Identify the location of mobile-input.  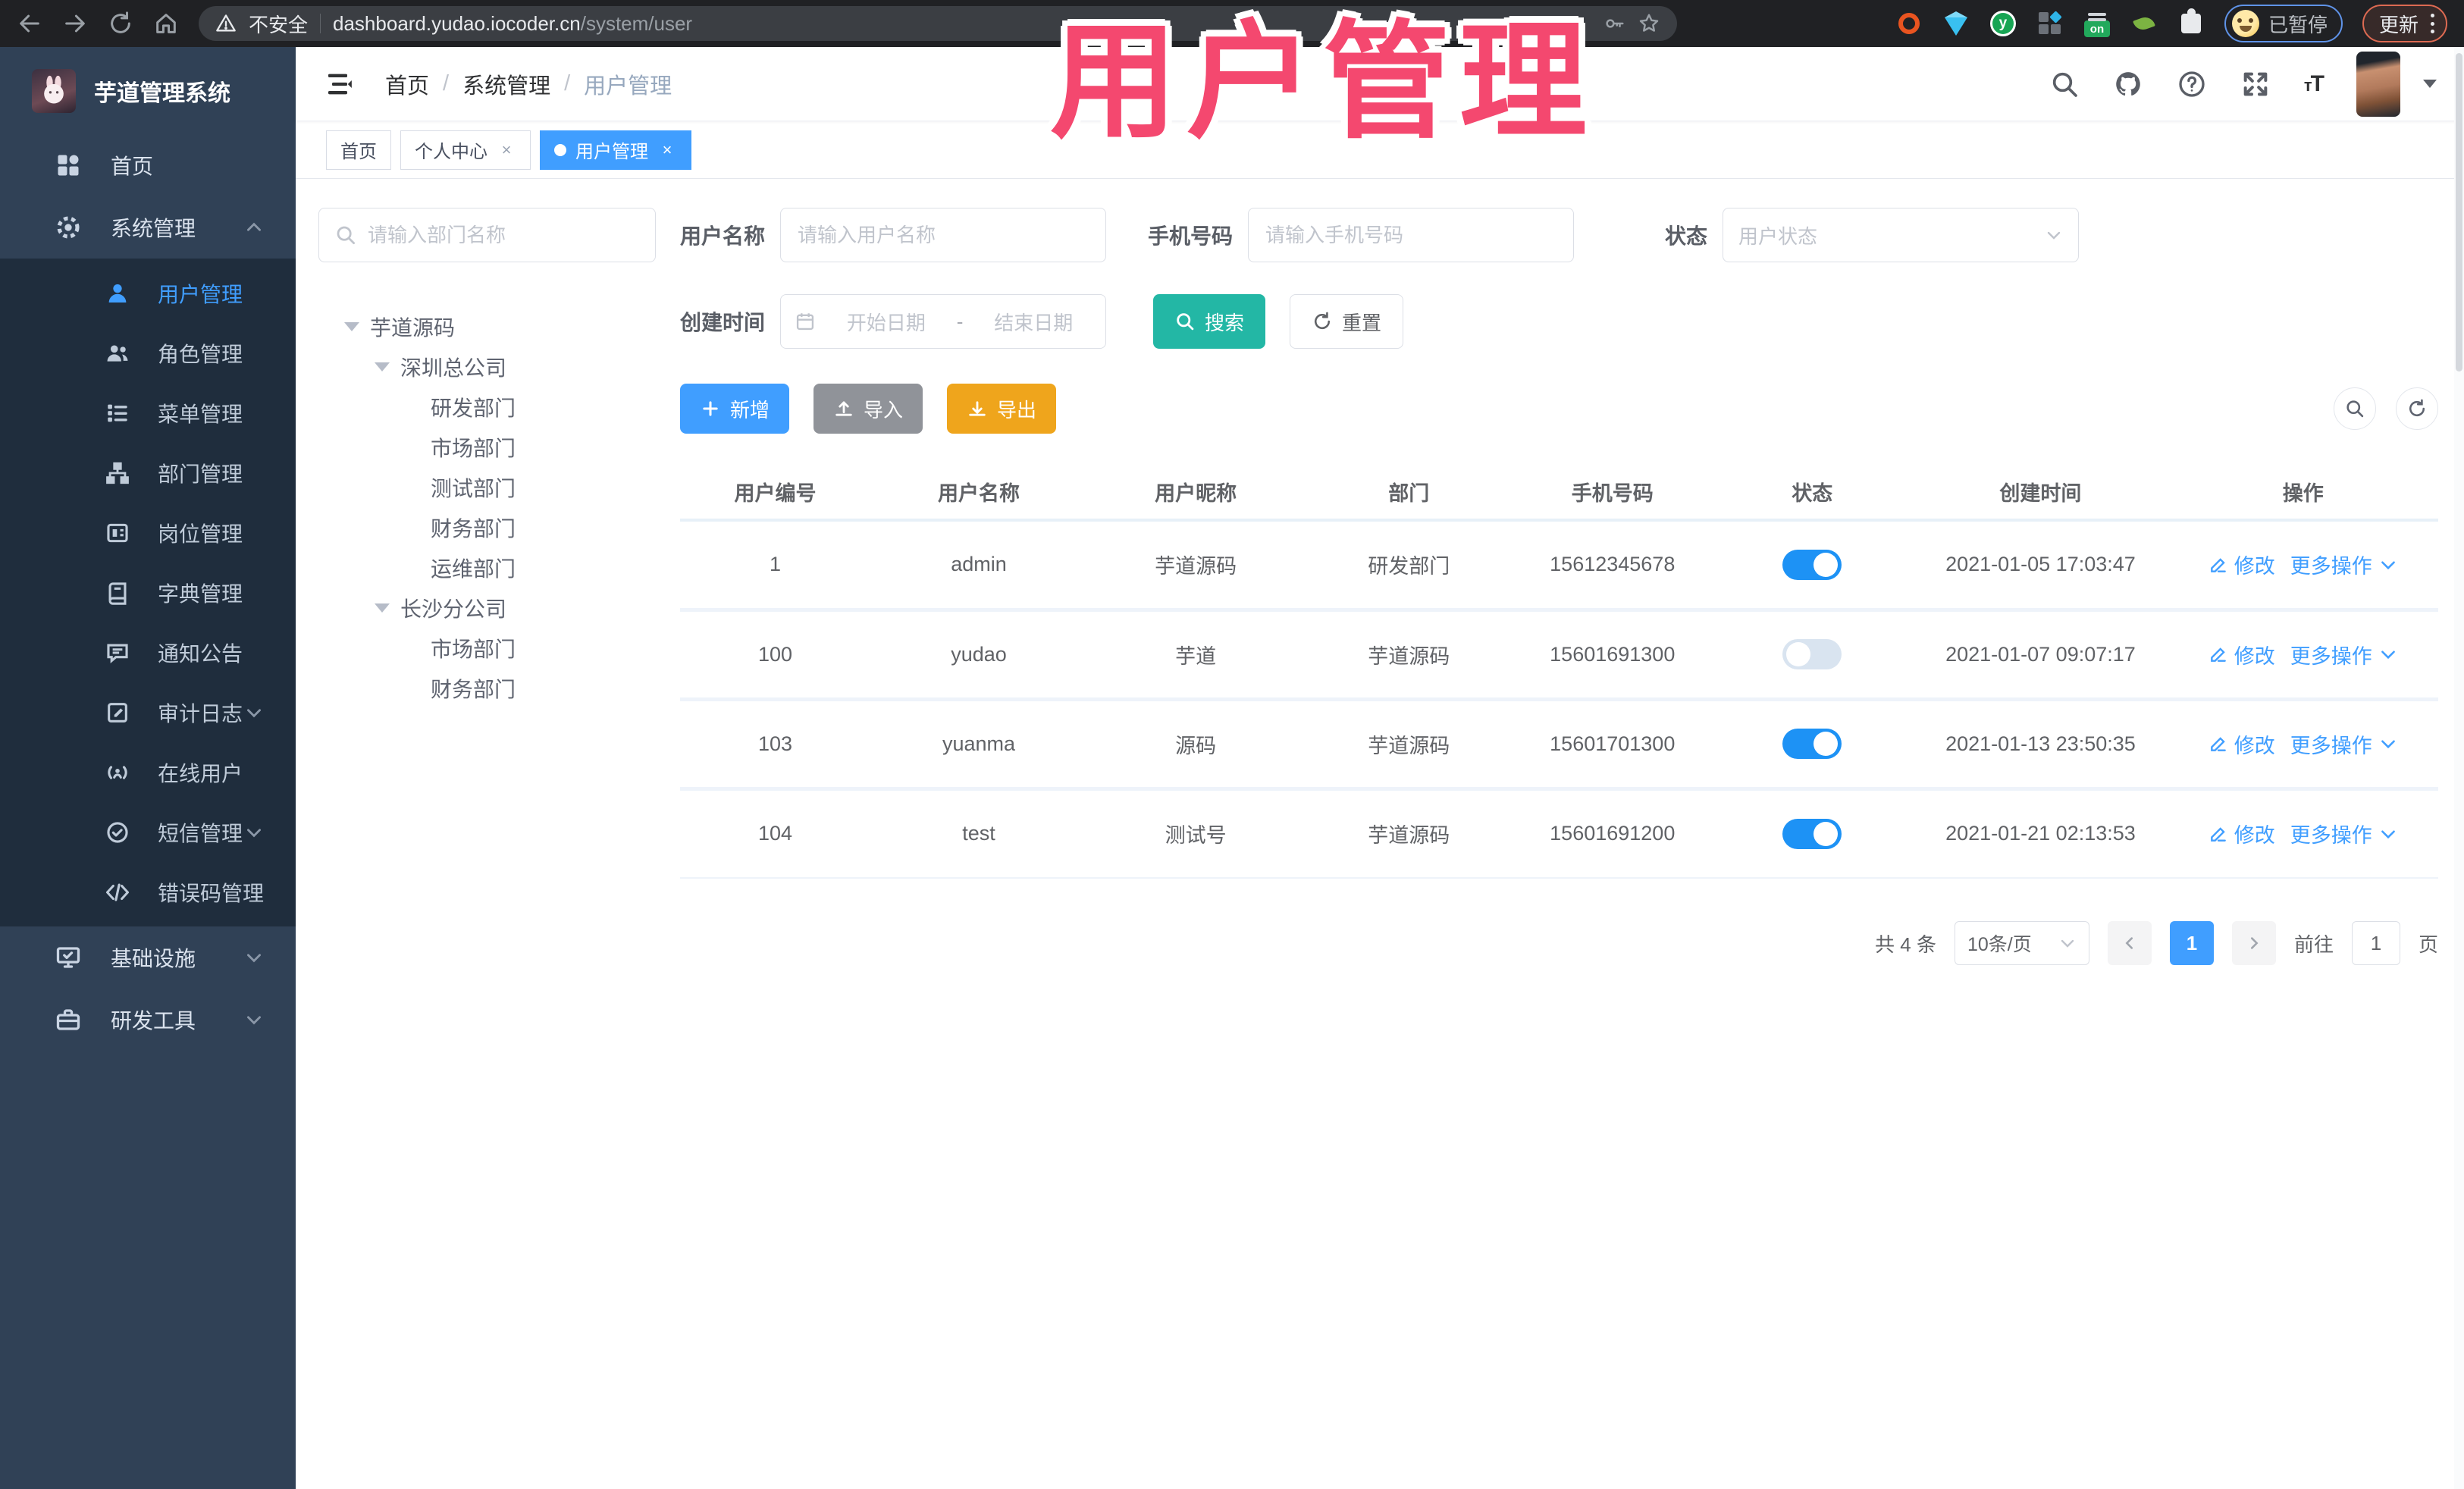
(1412, 235).